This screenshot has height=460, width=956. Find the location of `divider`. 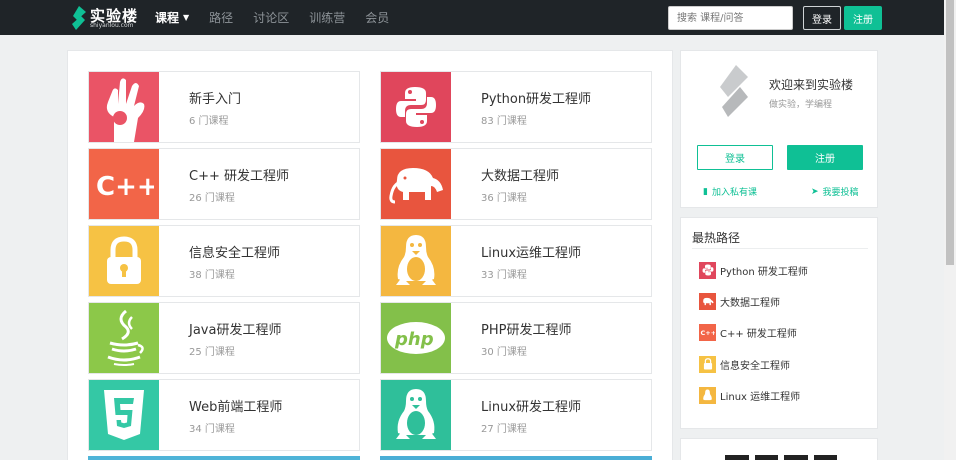

divider is located at coordinates (780, 248).